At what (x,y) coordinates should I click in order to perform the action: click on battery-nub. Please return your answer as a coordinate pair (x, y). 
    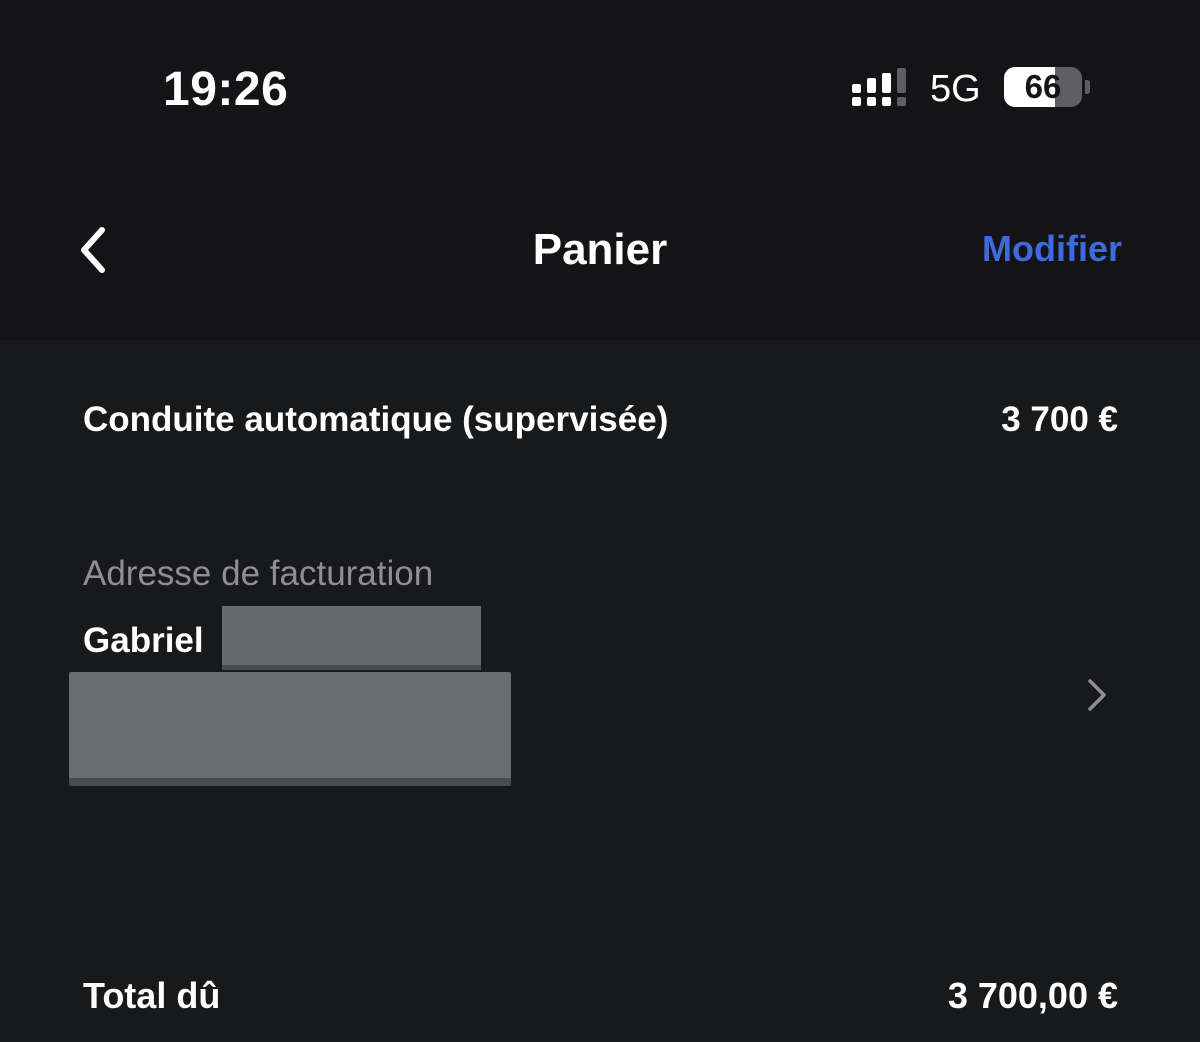
    Looking at the image, I should click on (1087, 87).